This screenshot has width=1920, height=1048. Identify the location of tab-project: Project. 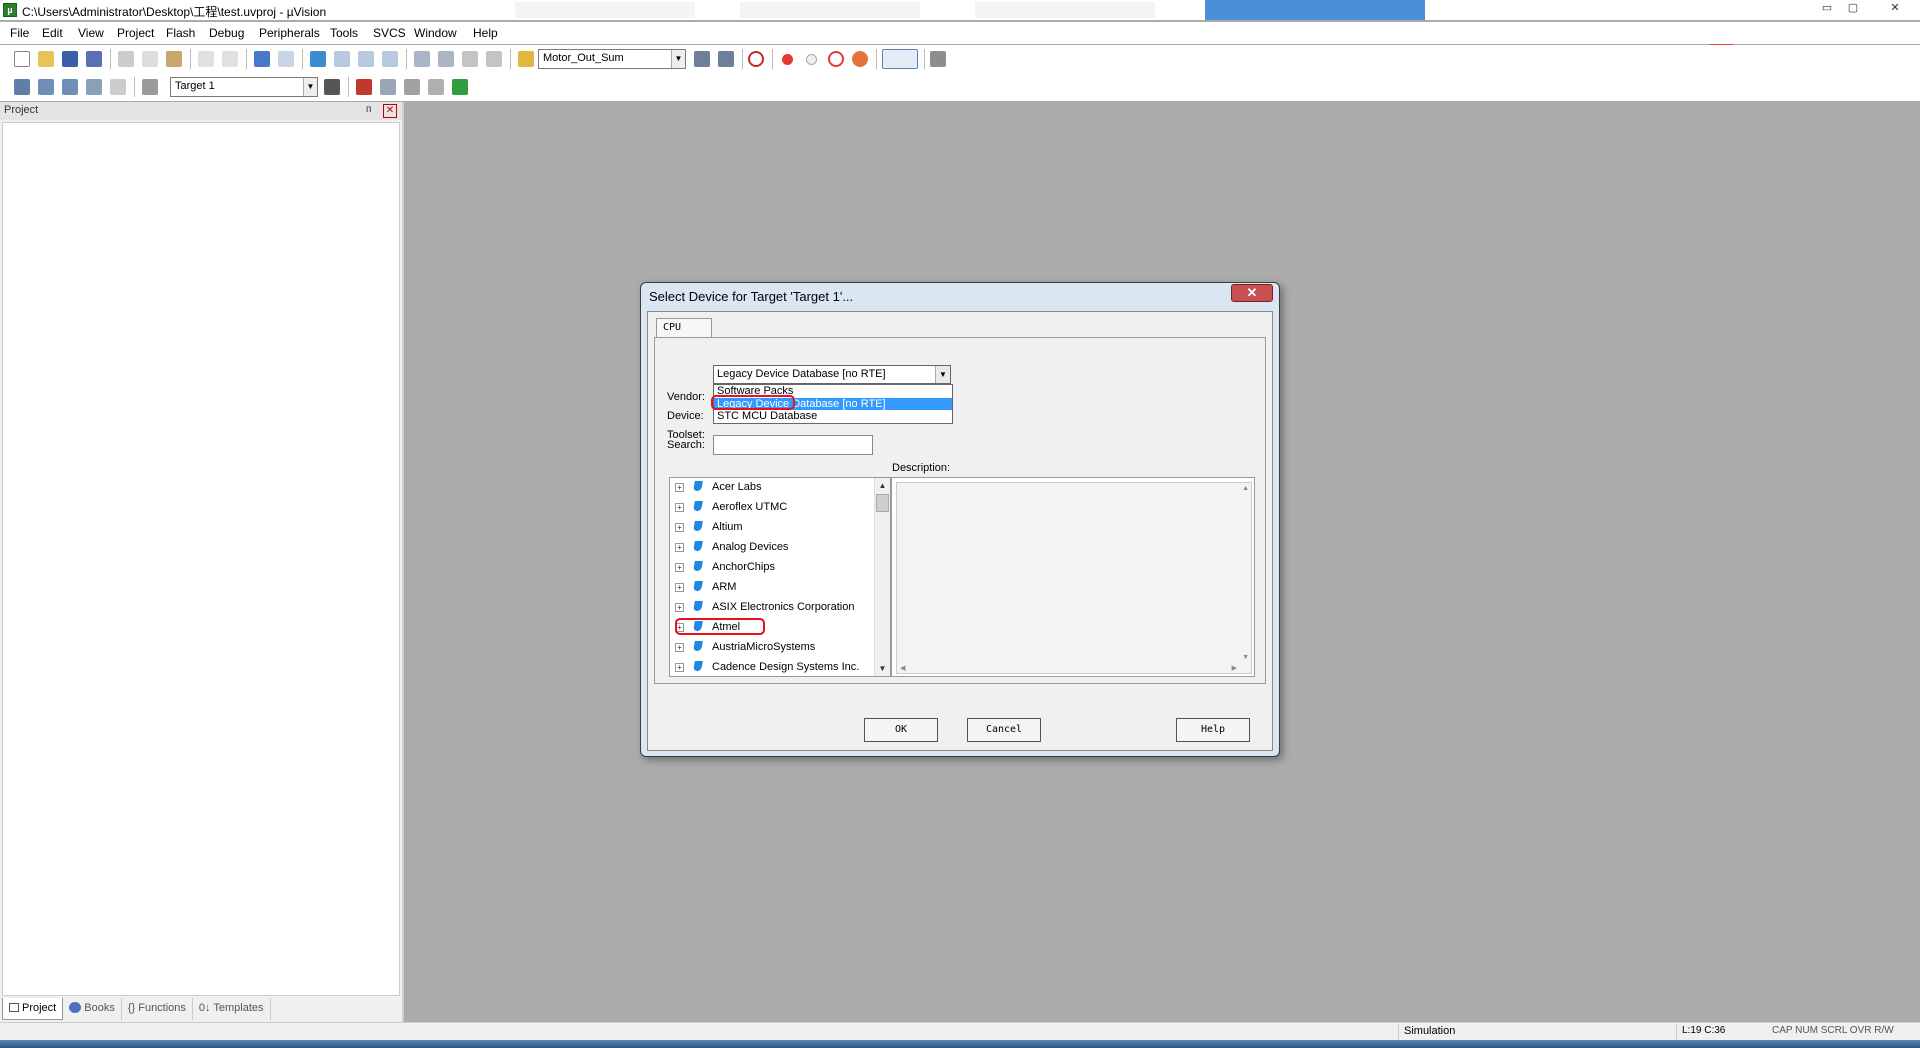
(33, 1009).